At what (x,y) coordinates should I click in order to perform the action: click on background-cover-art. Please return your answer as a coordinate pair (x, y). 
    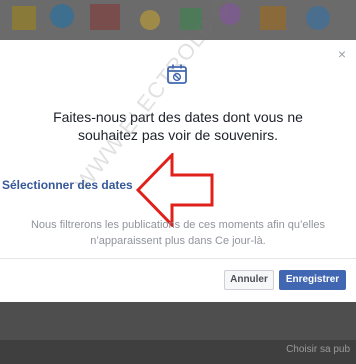
    Looking at the image, I should click on (178, 20).